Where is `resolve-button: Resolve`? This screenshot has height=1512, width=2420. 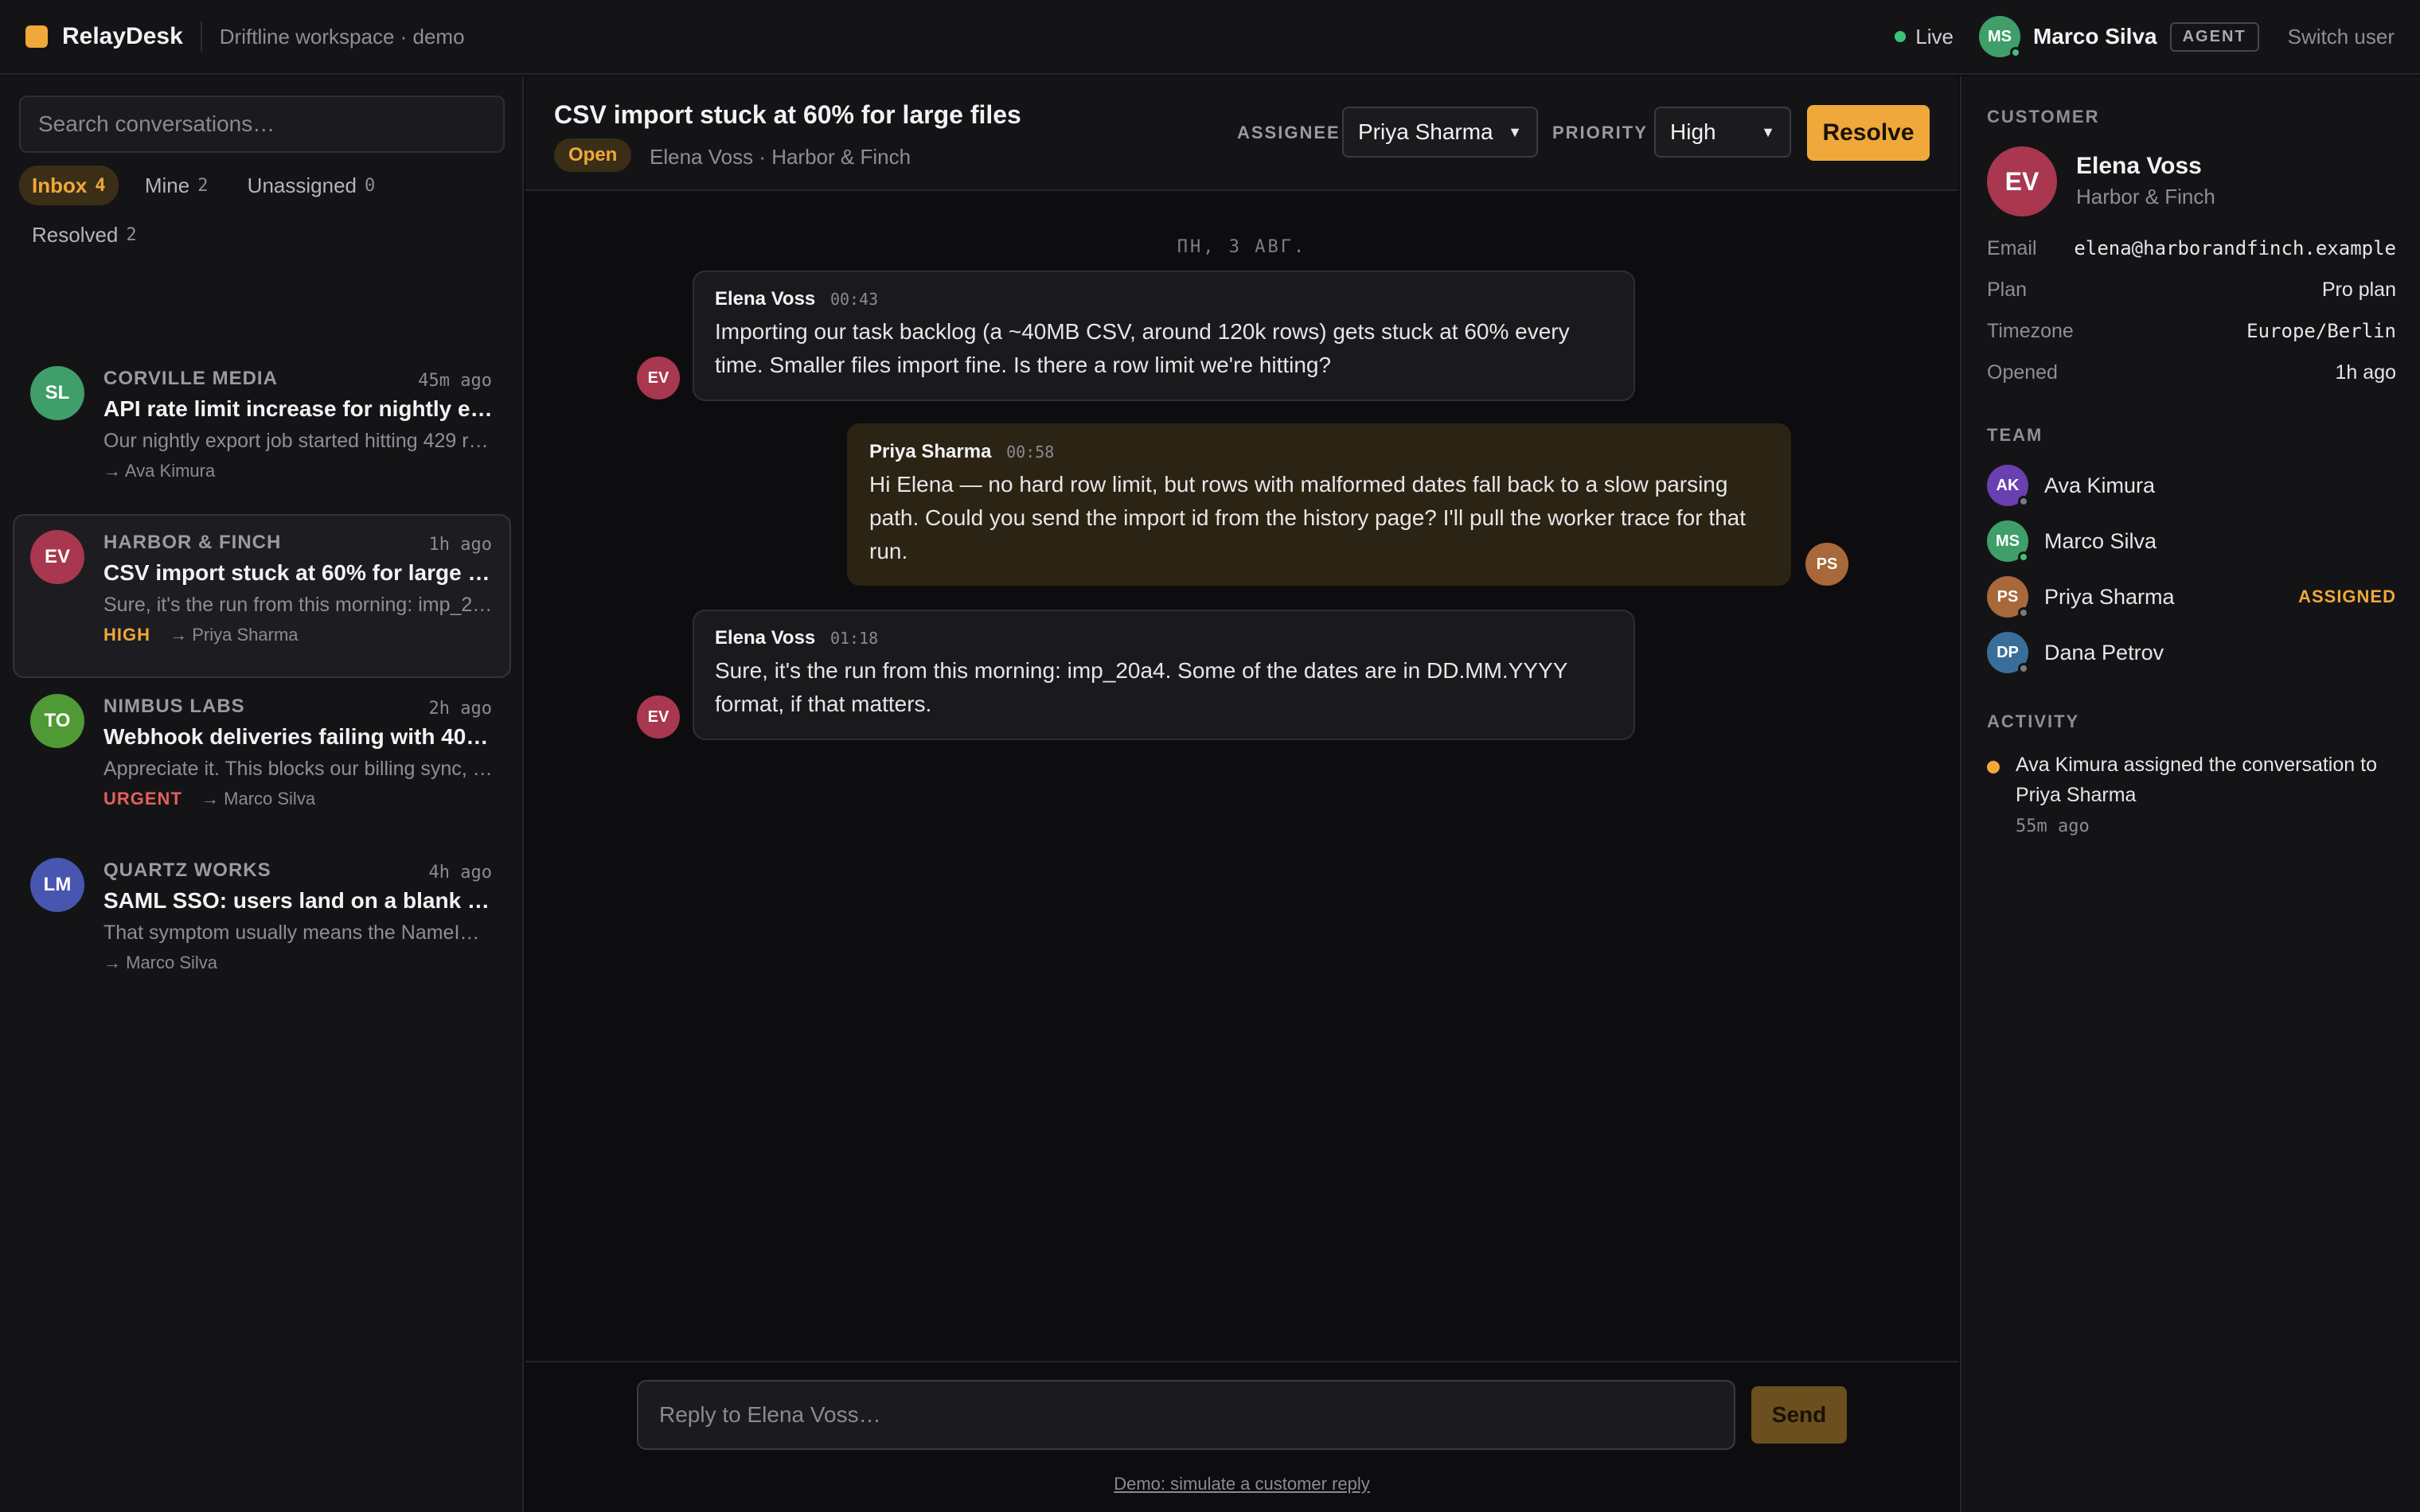 resolve-button: Resolve is located at coordinates (1868, 133).